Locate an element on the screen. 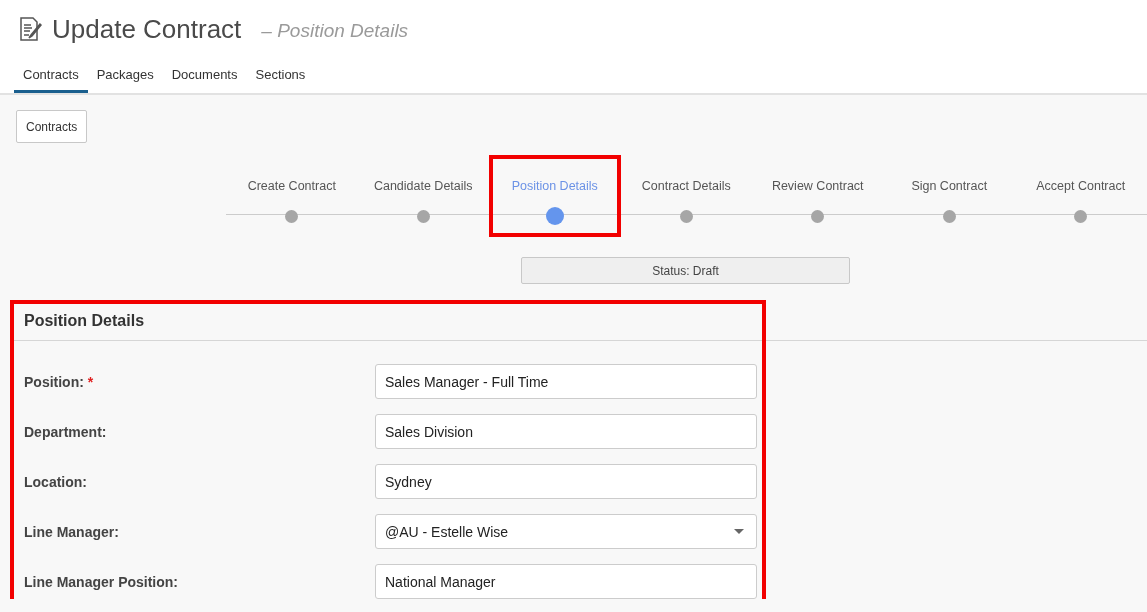 The height and width of the screenshot is (612, 1147). progress-step: Review Contract is located at coordinates (818, 196).